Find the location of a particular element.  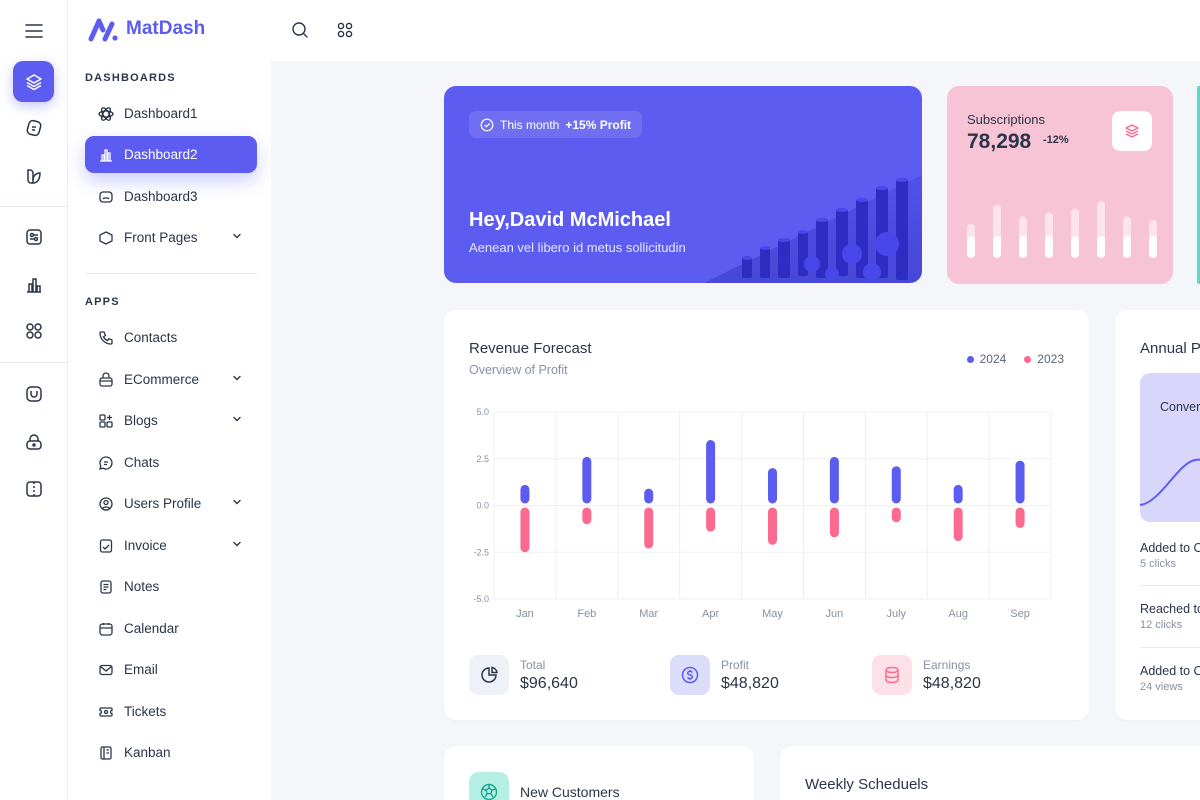

x-tick-label: Jun is located at coordinates (835, 614).